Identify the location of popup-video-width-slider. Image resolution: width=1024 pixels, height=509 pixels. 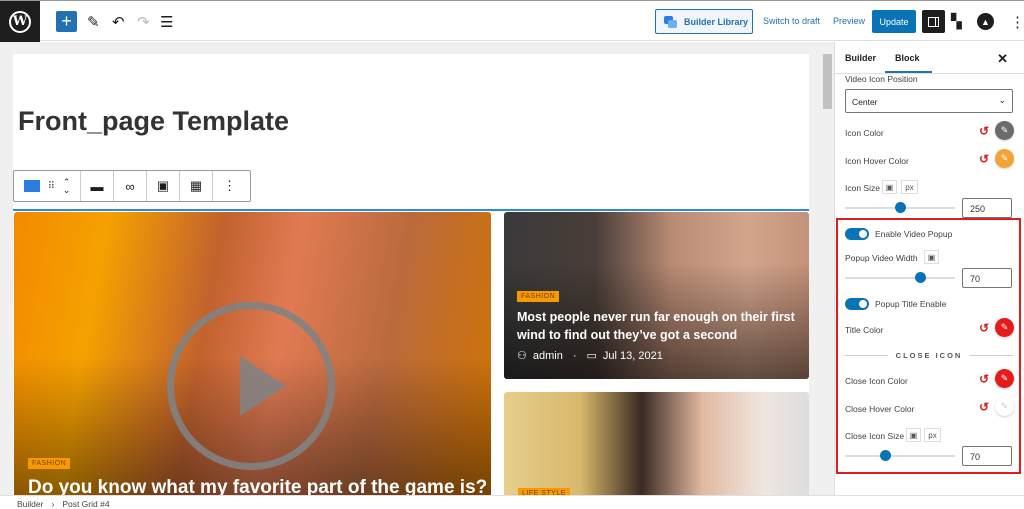
(900, 277).